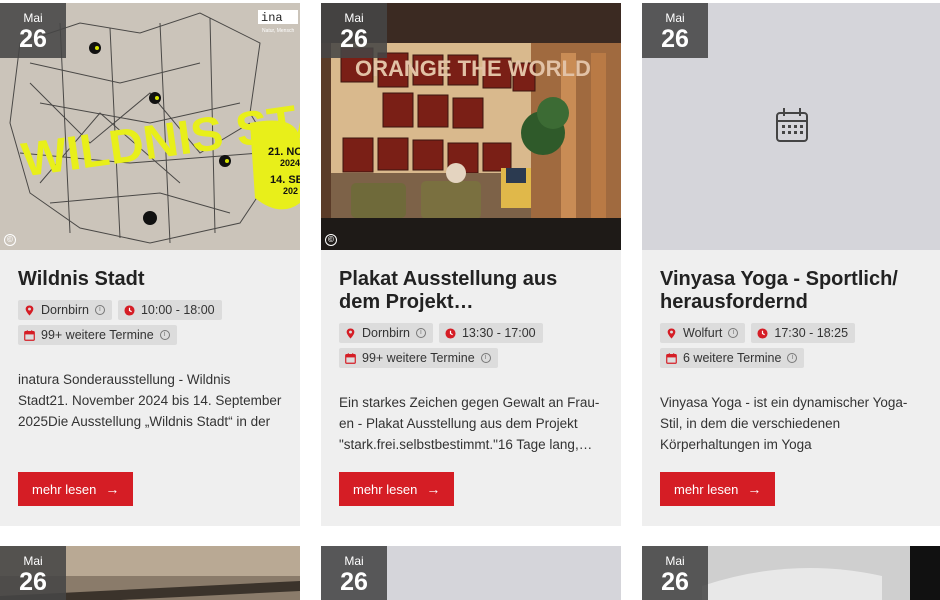 The image size is (940, 600). What do you see at coordinates (290, 163) in the screenshot?
I see `svg-text: 2024` at bounding box center [290, 163].